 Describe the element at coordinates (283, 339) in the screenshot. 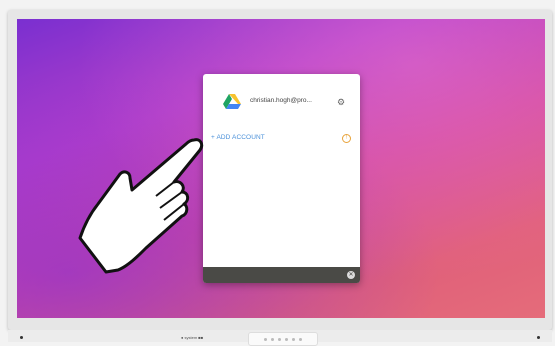

I see `dock` at that location.